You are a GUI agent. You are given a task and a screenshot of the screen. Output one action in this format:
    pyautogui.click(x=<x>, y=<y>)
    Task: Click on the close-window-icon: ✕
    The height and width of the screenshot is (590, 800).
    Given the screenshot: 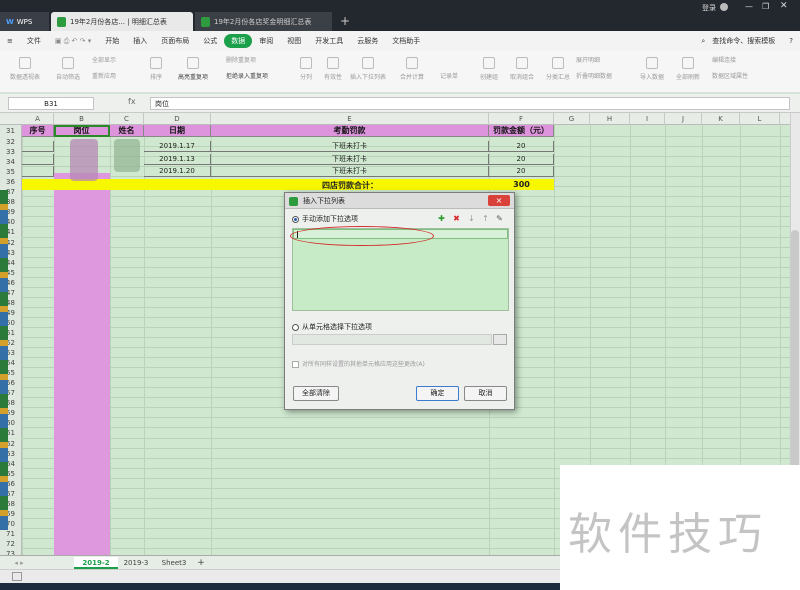 What is the action you would take?
    pyautogui.click(x=784, y=6)
    